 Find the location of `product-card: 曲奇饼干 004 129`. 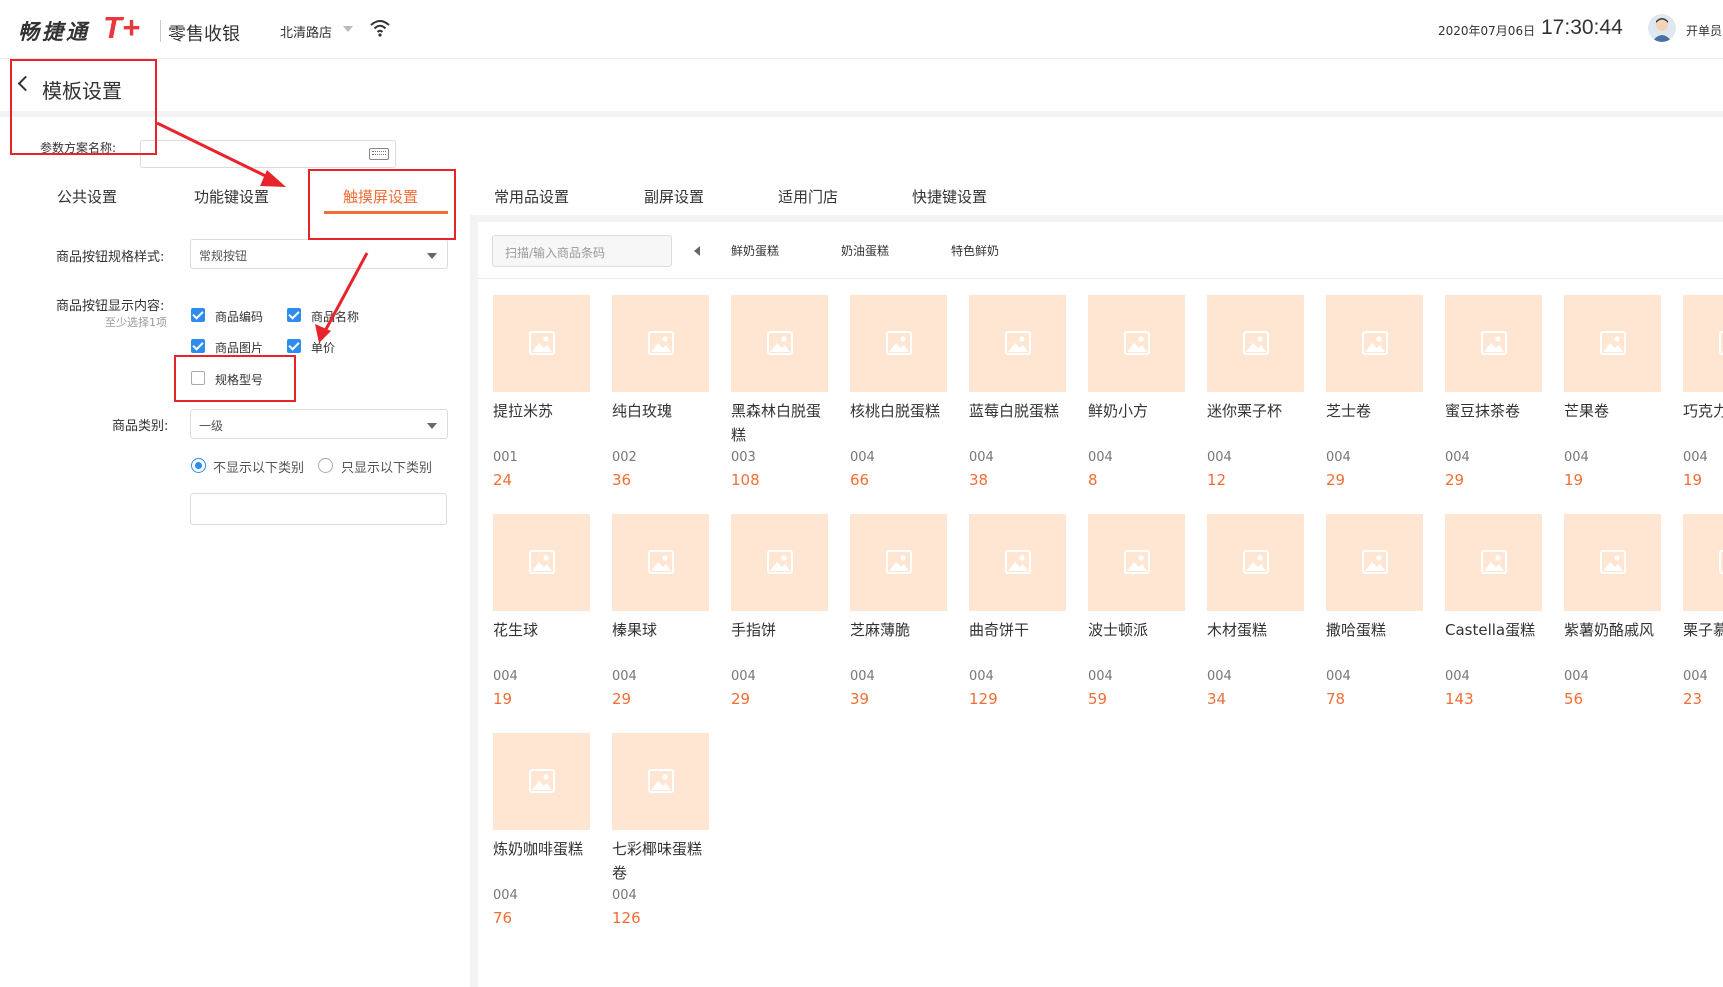

product-card: 曲奇饼干 004 129 is located at coordinates (1018, 619).